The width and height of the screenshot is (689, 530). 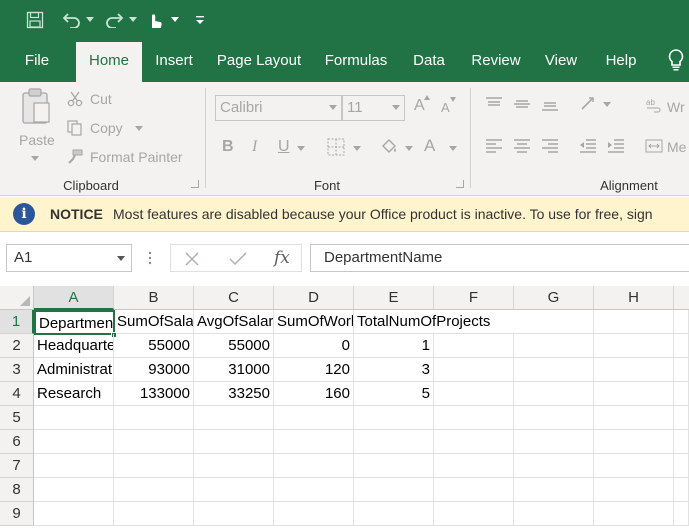 What do you see at coordinates (314, 346) in the screenshot?
I see `cell-d2: 0` at bounding box center [314, 346].